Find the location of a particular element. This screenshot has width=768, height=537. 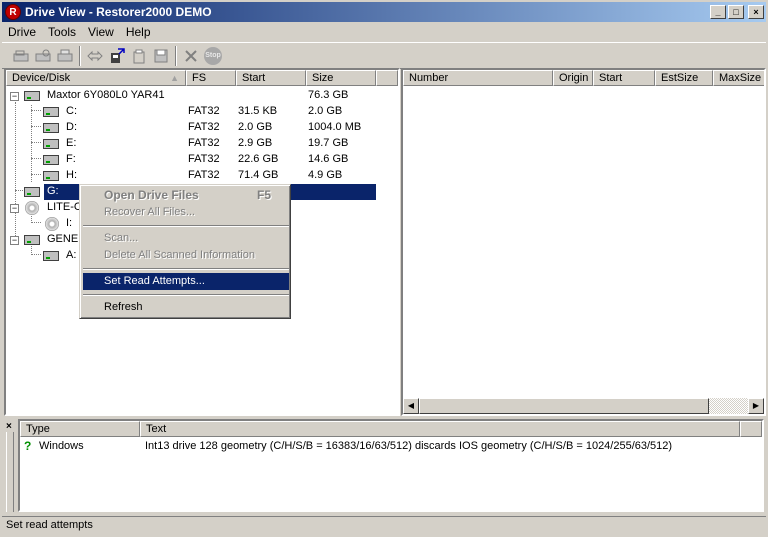

menu-bar: Drive Tools View Help is located at coordinates (79, 32).